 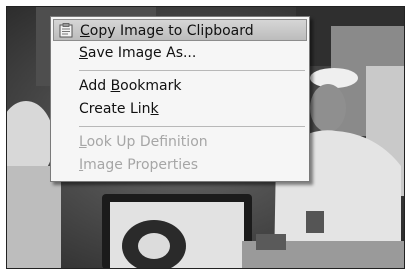 I want to click on menu-item-label: mage Properties, so click(x=141, y=165).